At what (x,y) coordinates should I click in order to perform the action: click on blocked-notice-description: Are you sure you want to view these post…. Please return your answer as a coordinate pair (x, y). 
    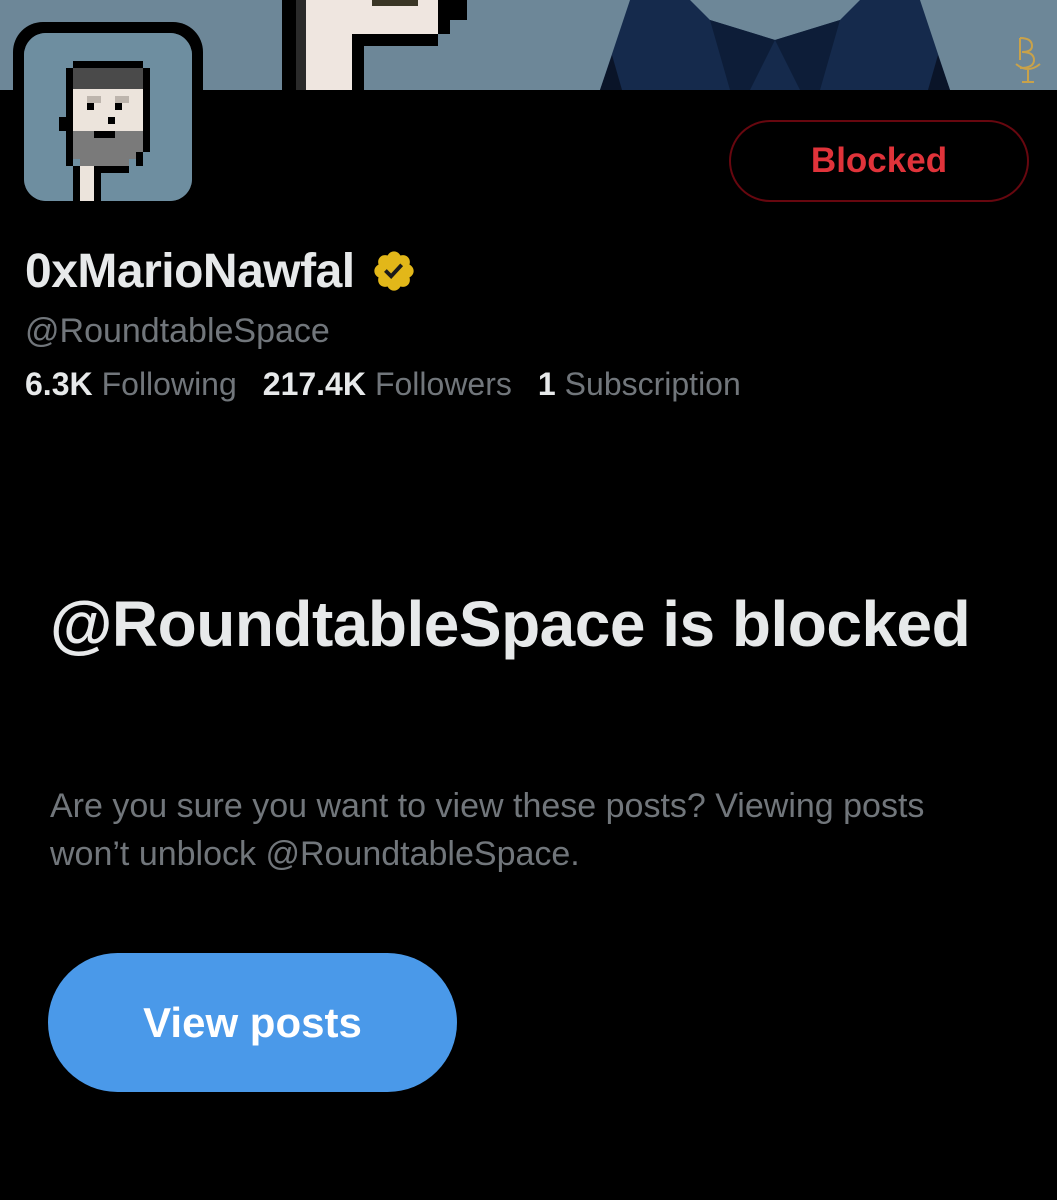
    Looking at the image, I should click on (487, 830).